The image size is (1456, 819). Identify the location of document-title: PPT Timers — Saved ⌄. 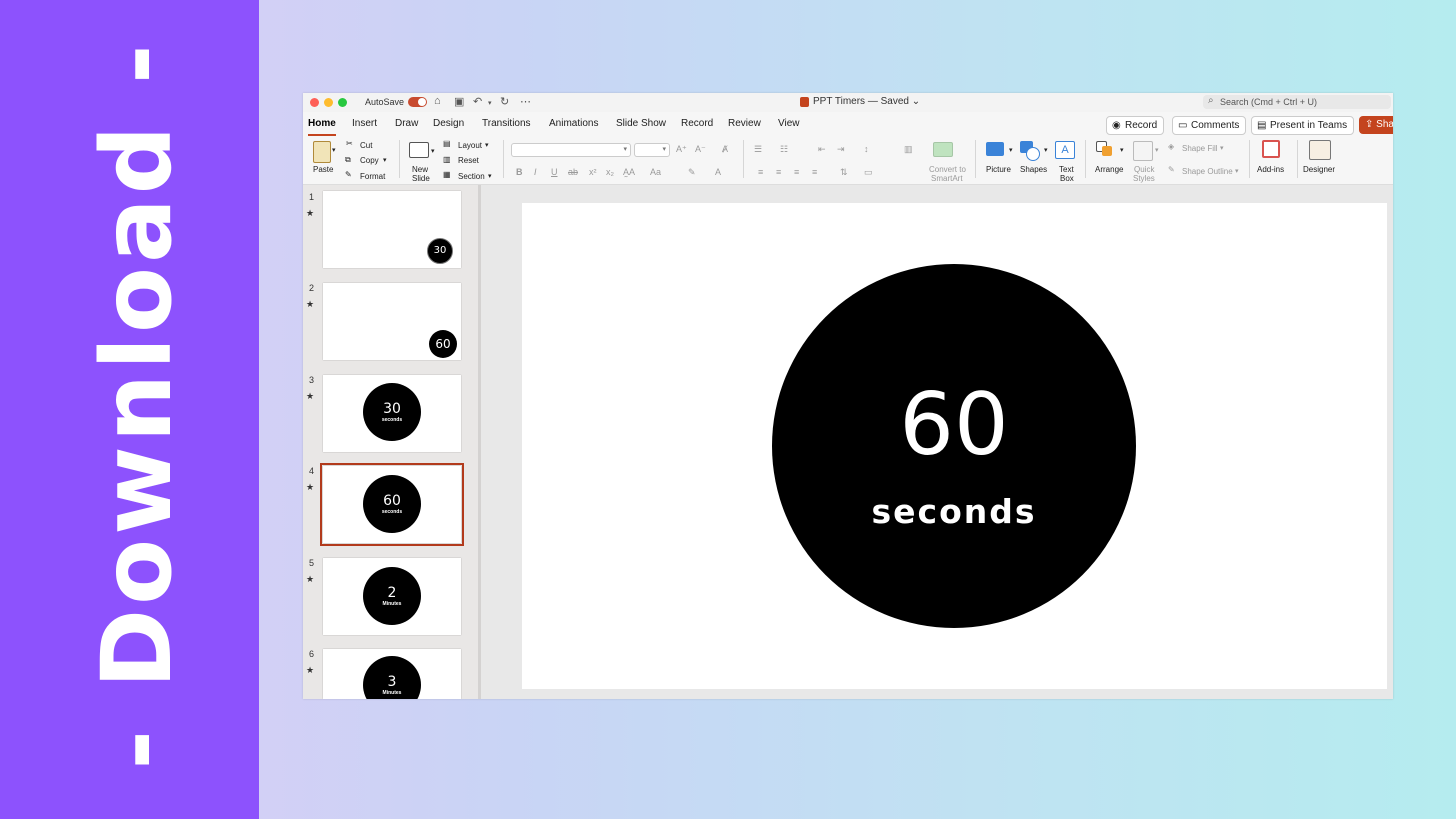
(860, 101).